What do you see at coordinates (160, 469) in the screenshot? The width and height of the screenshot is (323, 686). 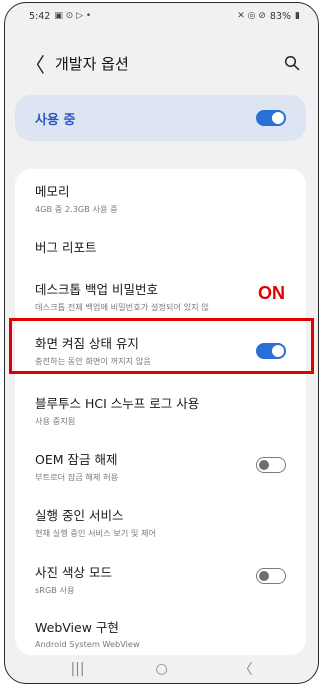 I see `list-item-oem-unlock: OEM 잠금 해제 부트로더 잠금 해제 허용` at bounding box center [160, 469].